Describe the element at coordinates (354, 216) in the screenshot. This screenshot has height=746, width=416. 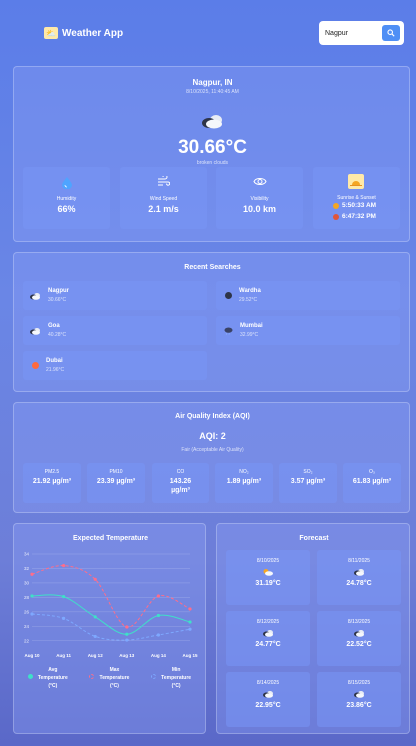
I see `sunset-row: 6:47:32 PM` at that location.